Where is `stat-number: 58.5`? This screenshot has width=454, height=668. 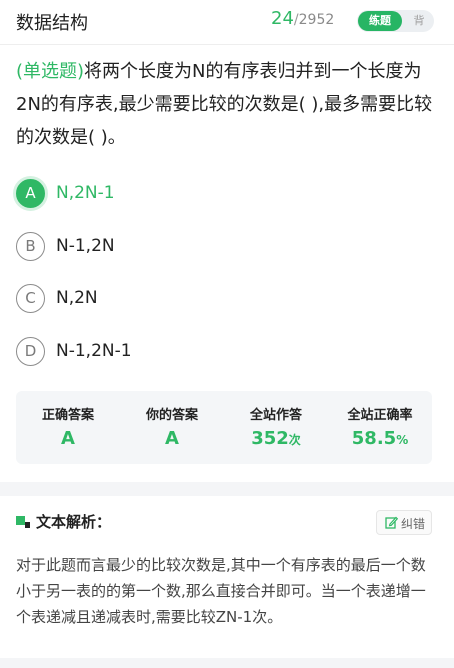 stat-number: 58.5 is located at coordinates (374, 438).